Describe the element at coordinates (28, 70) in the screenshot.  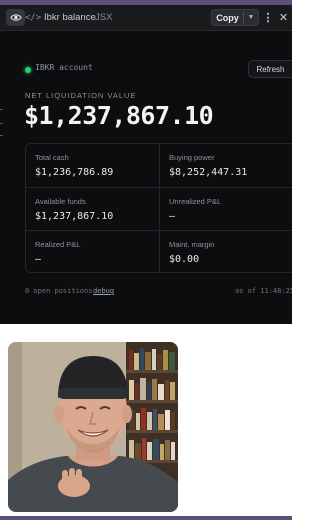
I see `connection-status-indicator` at that location.